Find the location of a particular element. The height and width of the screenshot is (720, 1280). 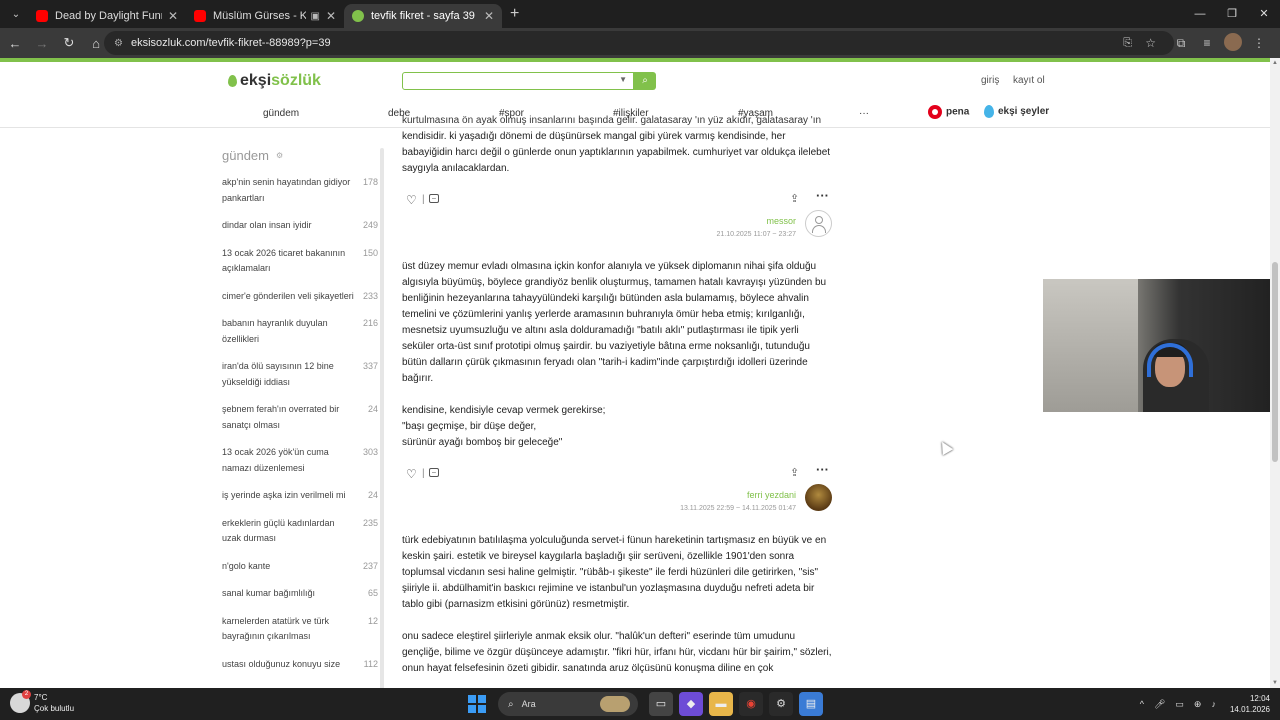

tab-muslum-gurses: Müslüm Gürses - Kül Yanar ▣ ✕ is located at coordinates (265, 16).